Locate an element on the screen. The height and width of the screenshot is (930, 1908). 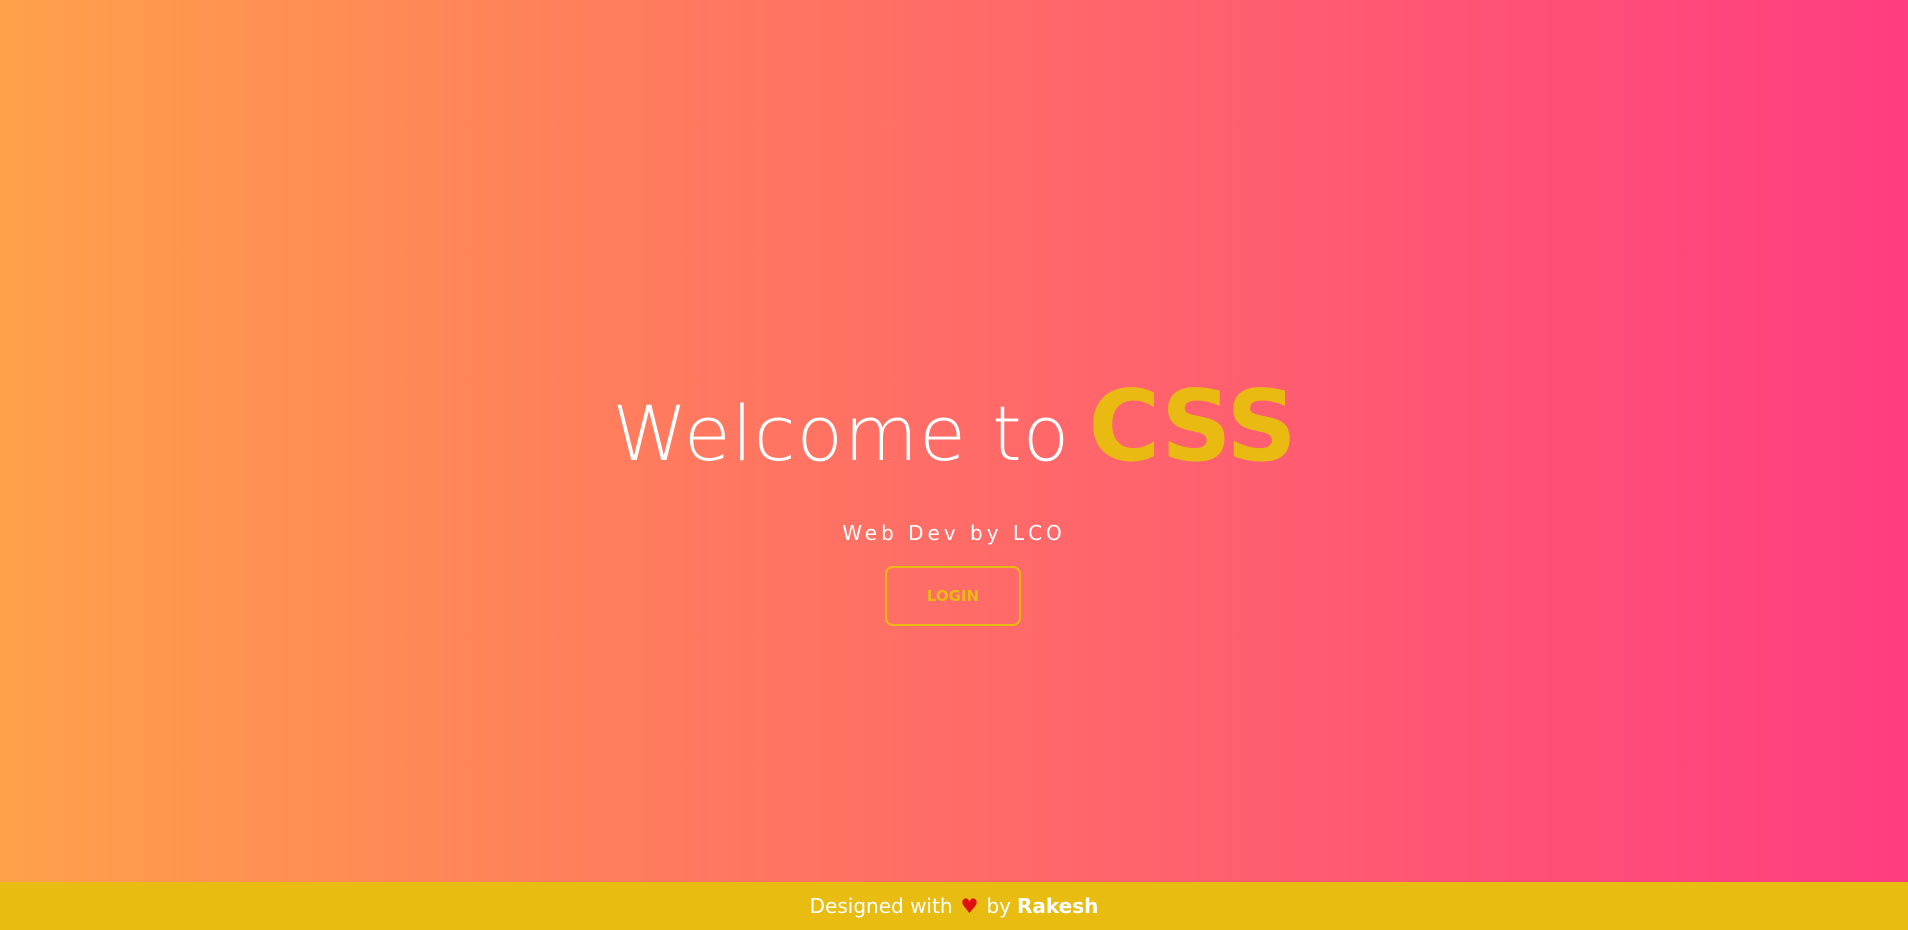
footer: Designed with ♥ by Rakesh is located at coordinates (954, 906).